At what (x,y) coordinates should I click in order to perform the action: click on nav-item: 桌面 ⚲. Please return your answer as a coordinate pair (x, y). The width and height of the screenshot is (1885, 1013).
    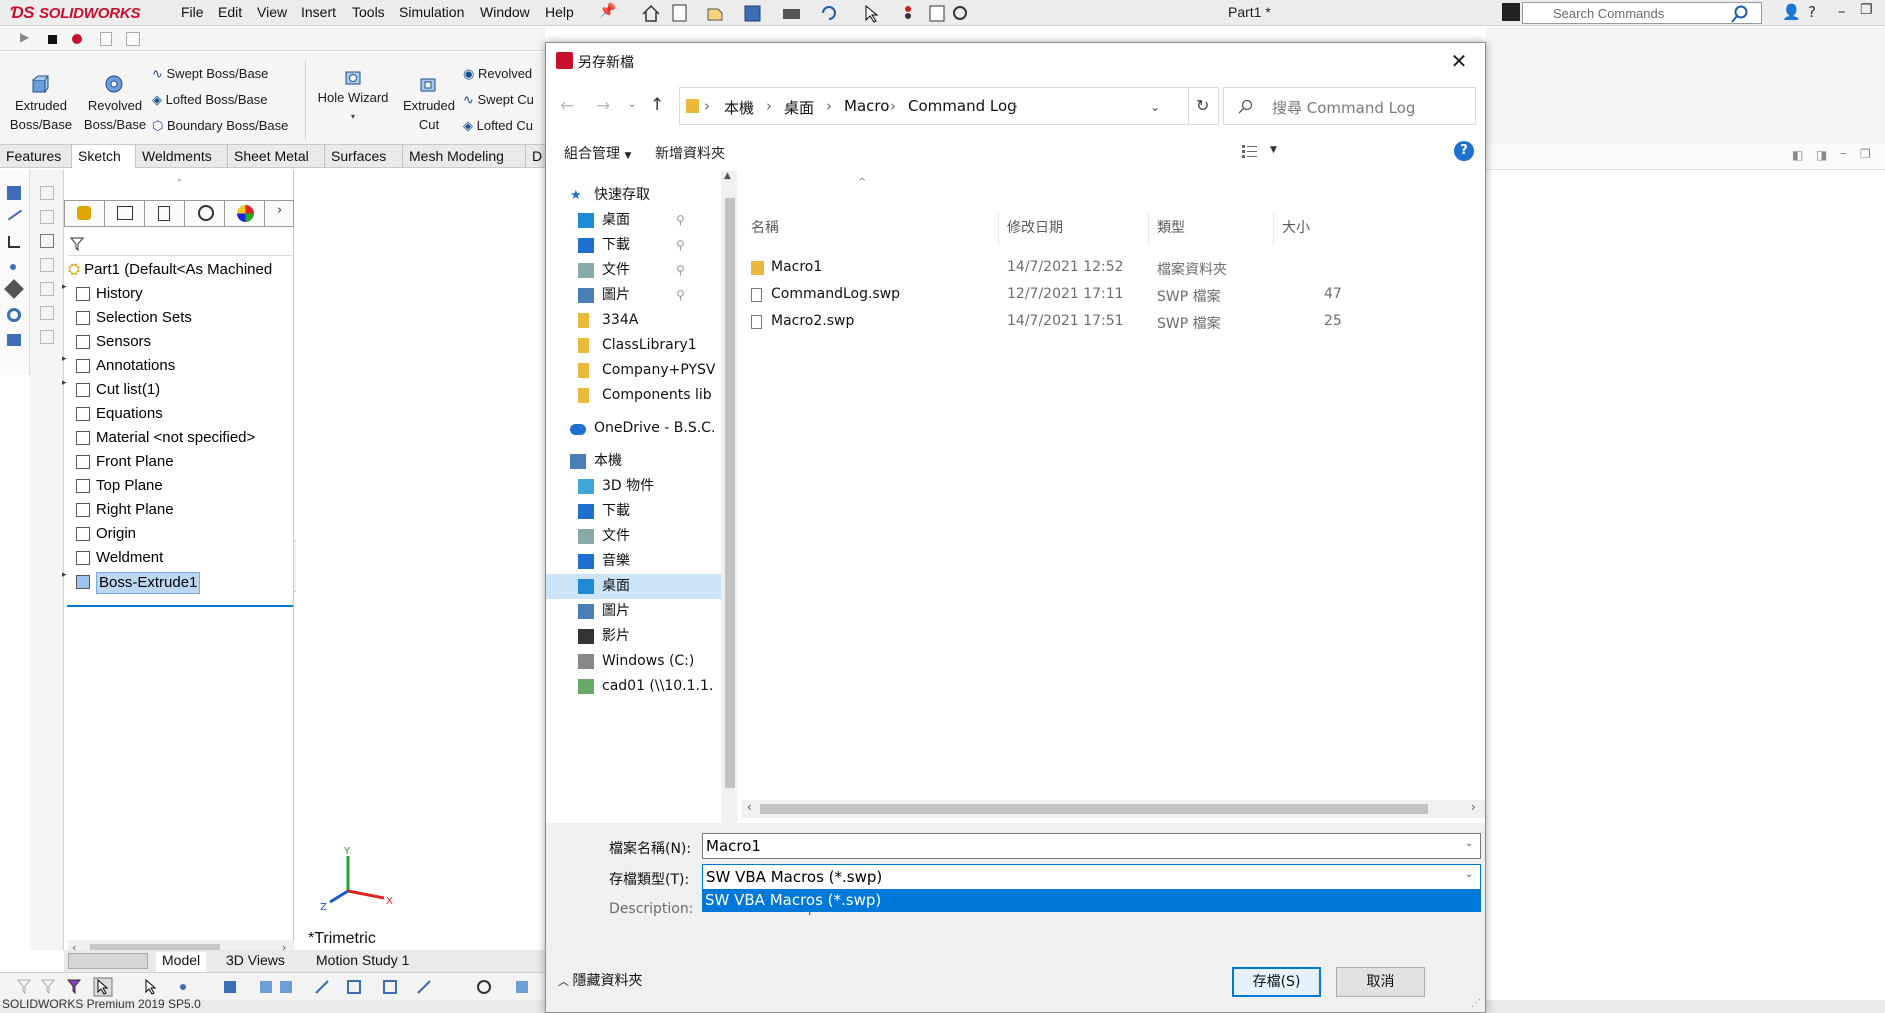
    Looking at the image, I should click on (633, 220).